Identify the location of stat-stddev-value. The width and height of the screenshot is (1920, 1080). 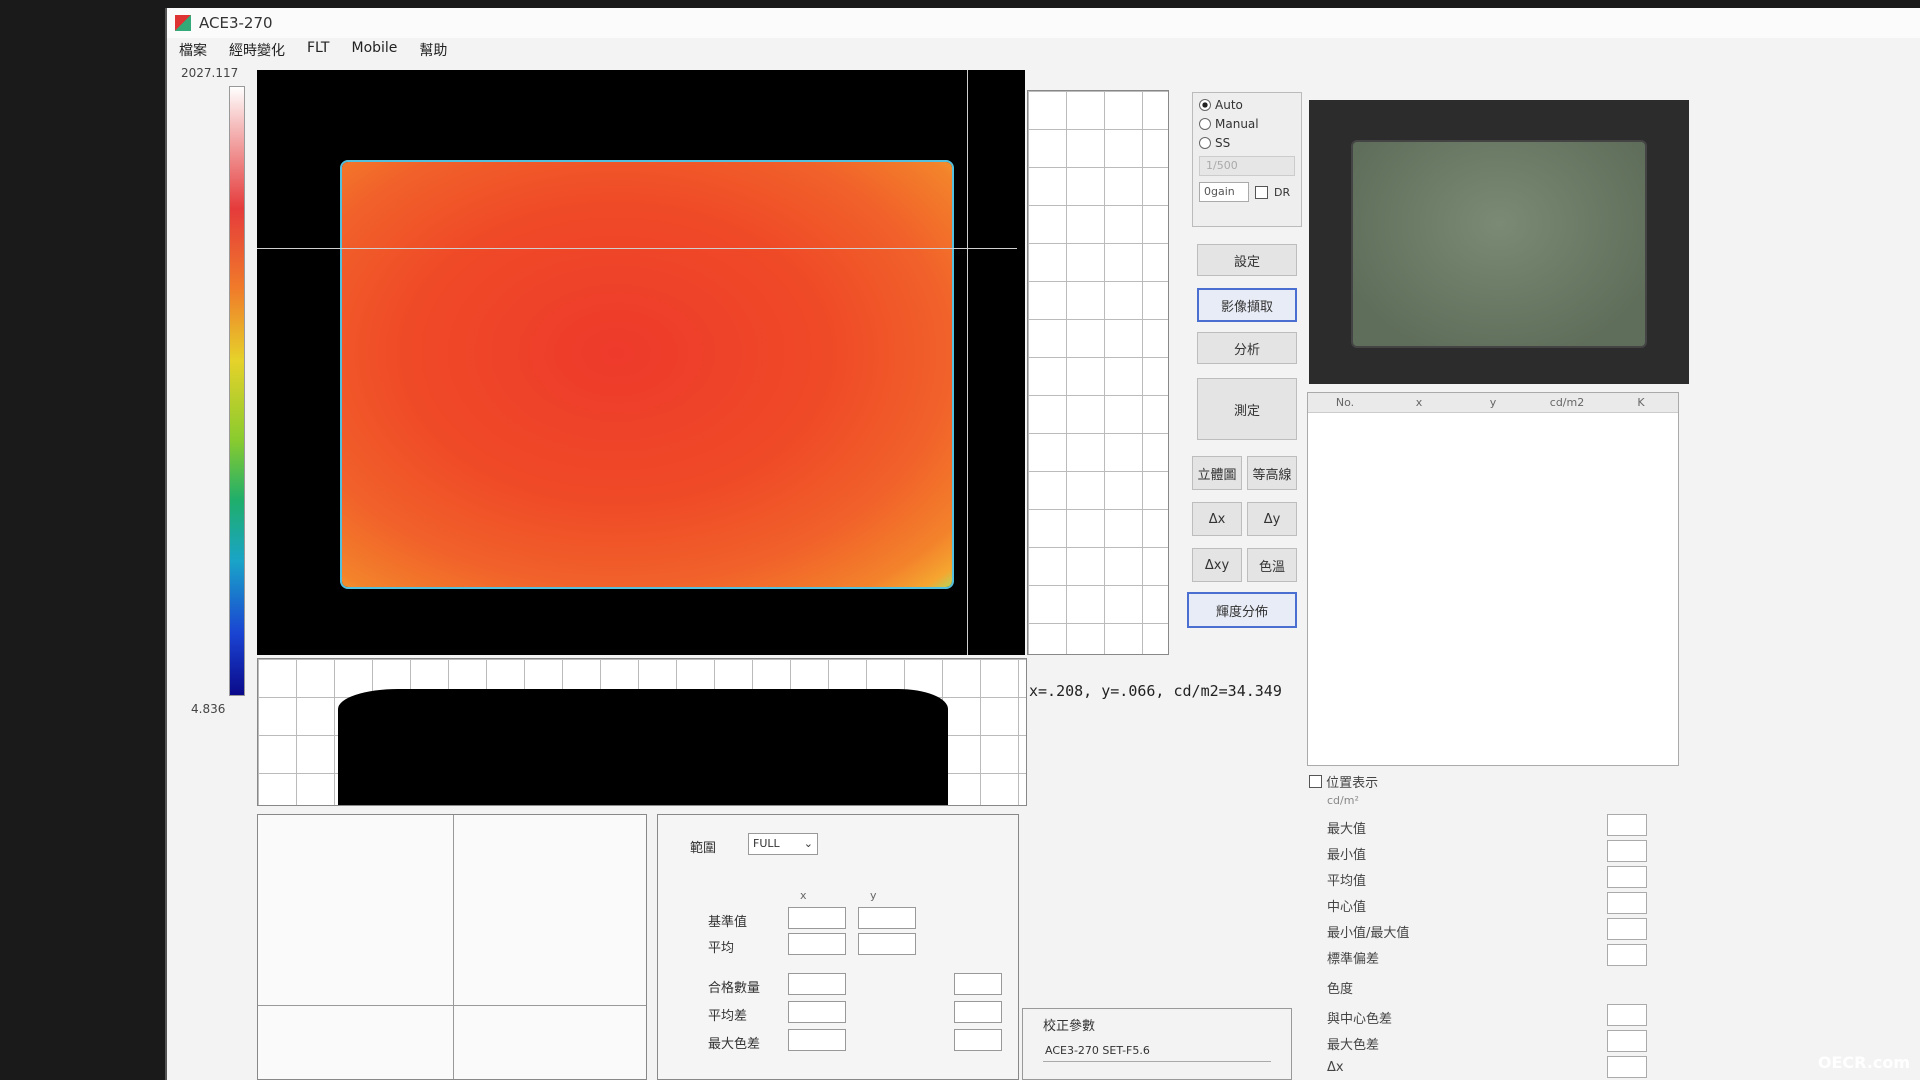
(1627, 955).